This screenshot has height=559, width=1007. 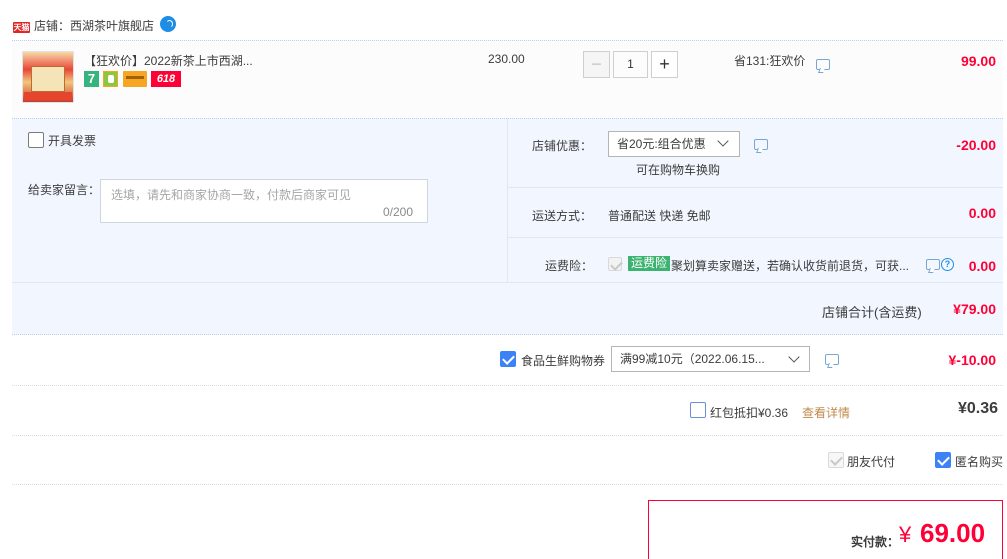 I want to click on seller-message-input: 选填，请先和商家协商一致，付款后商家可见, so click(x=264, y=201).